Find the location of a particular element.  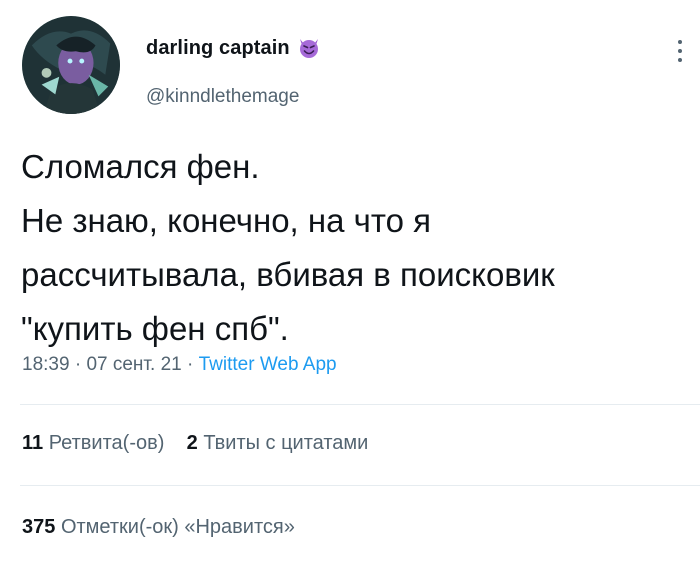

tweet-date: 07 сент. 21 is located at coordinates (133, 364).